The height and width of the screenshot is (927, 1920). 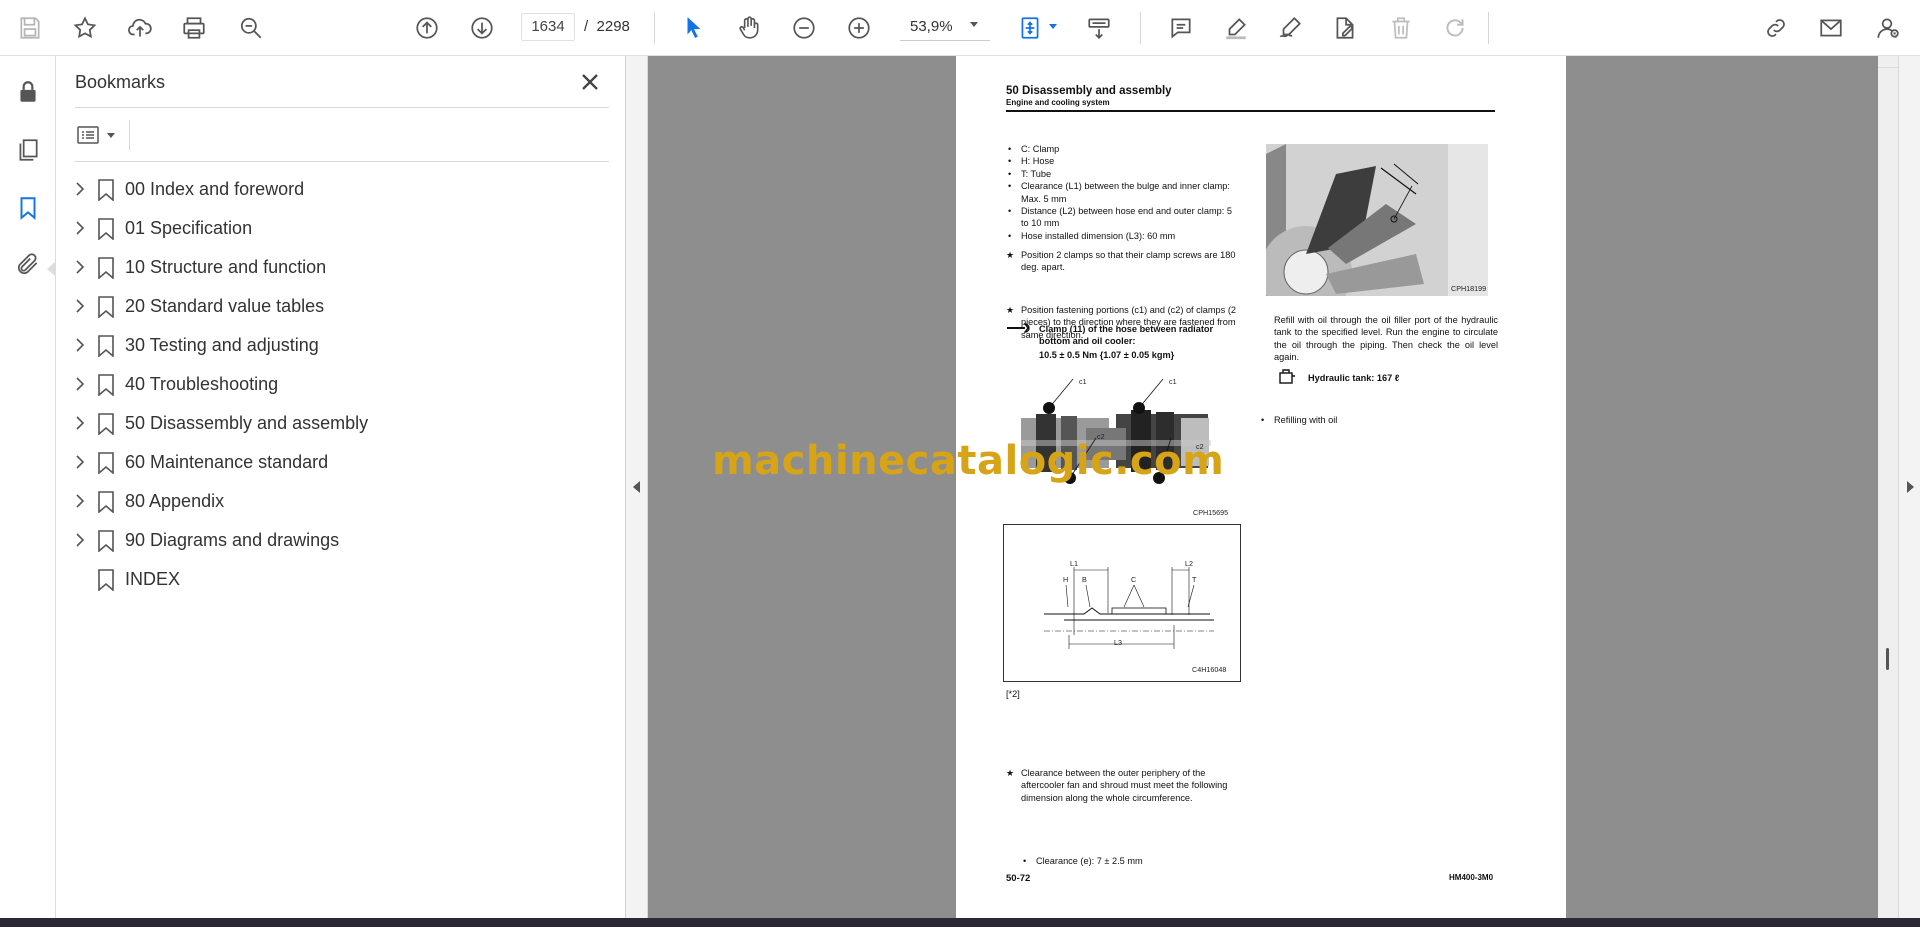 What do you see at coordinates (1013, 694) in the screenshot?
I see `reference-marker: [*2]` at bounding box center [1013, 694].